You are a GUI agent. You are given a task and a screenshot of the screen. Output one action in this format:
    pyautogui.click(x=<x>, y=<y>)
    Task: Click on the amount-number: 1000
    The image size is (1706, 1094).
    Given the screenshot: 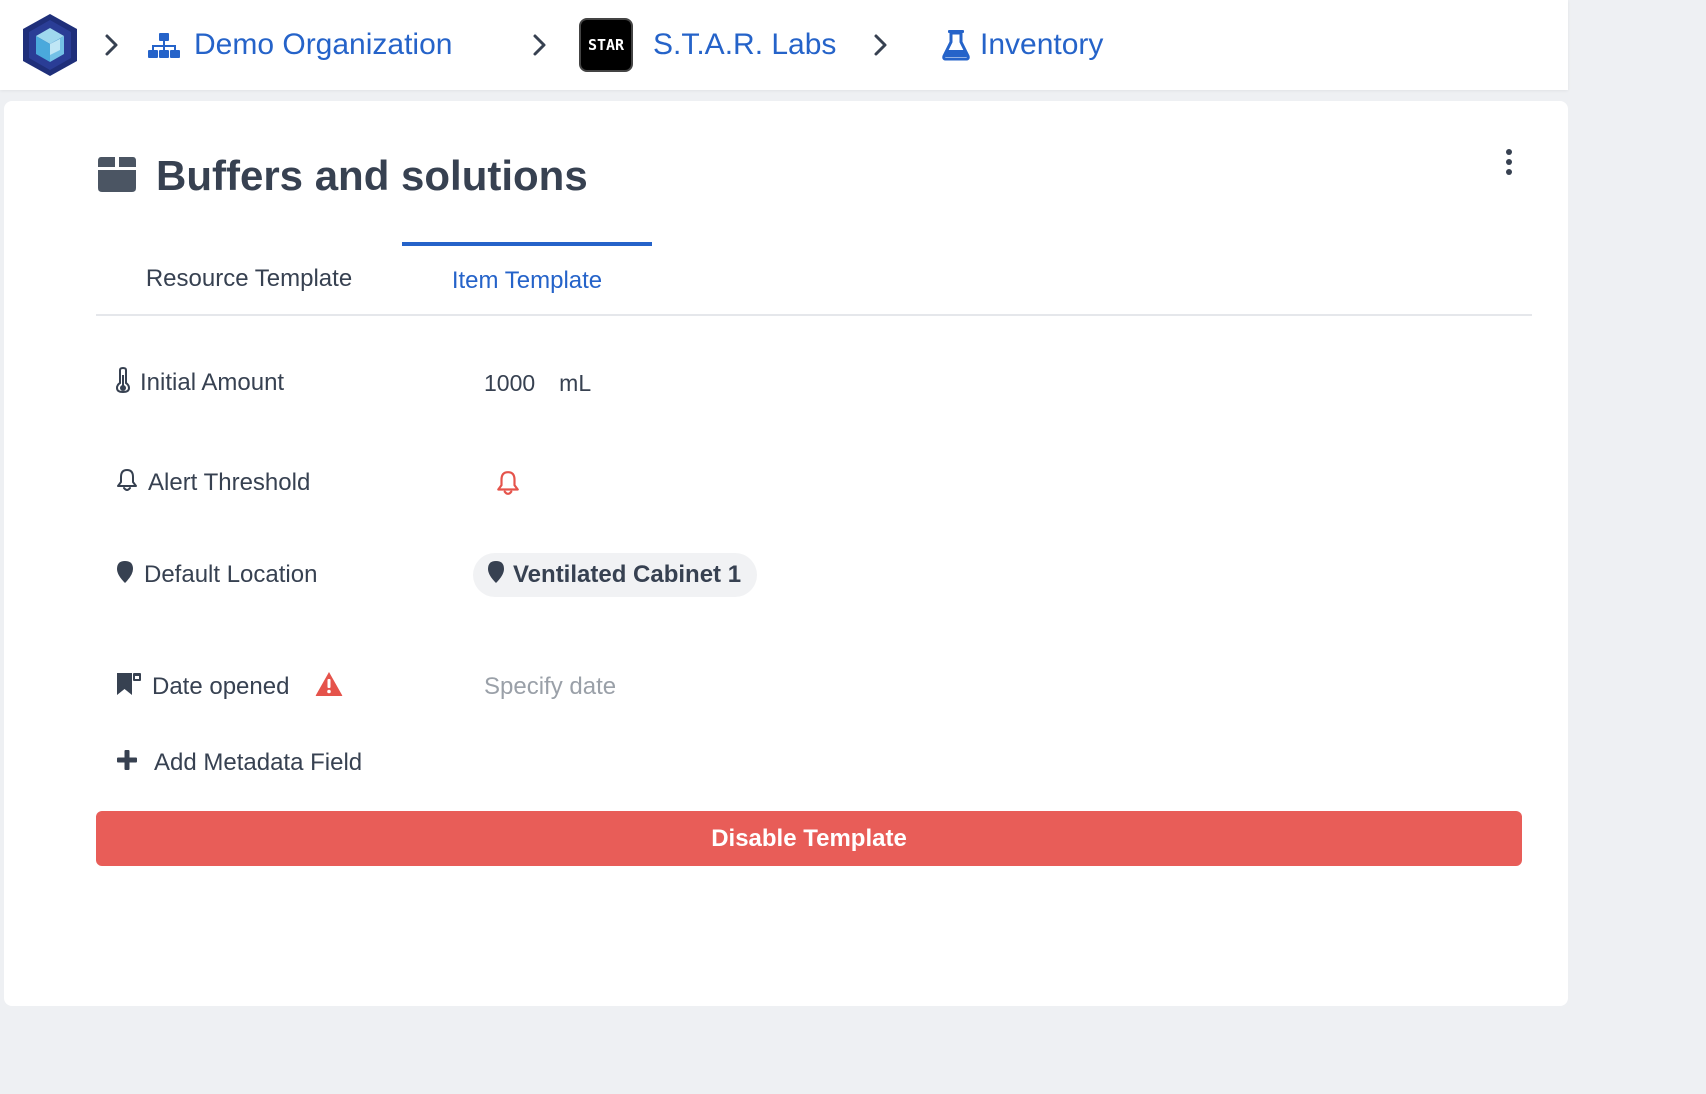 What is the action you would take?
    pyautogui.click(x=510, y=382)
    